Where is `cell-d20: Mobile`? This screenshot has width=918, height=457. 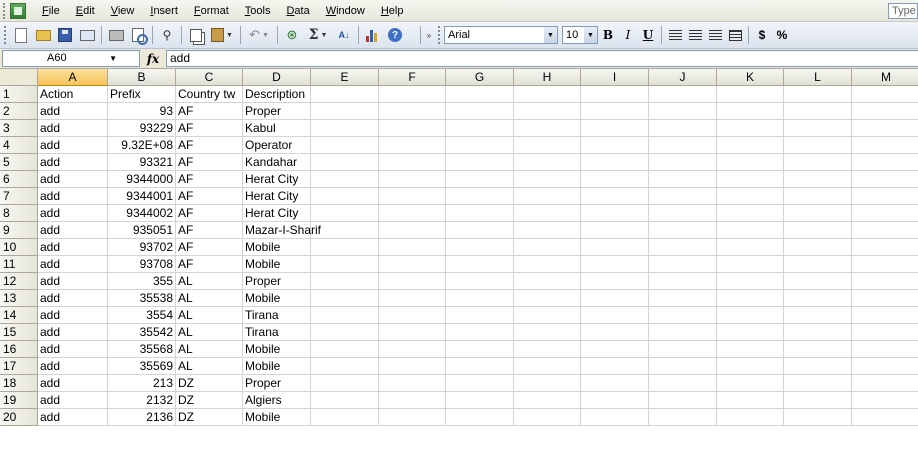
cell-d20: Mobile is located at coordinates (277, 417).